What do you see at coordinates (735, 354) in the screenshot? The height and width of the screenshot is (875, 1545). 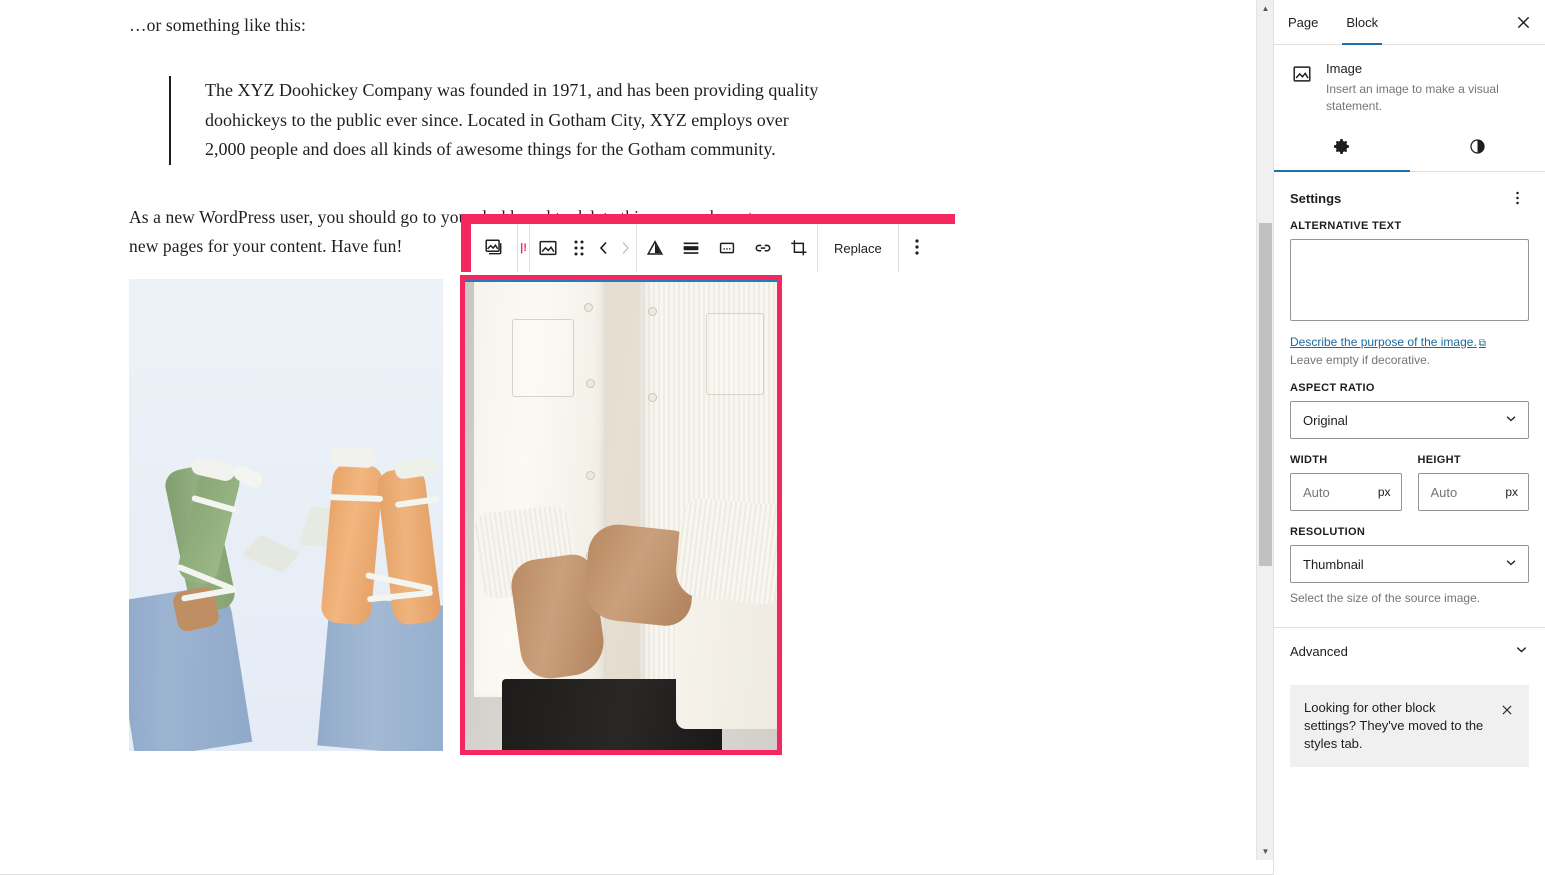 I see `image-2-pocket-right` at bounding box center [735, 354].